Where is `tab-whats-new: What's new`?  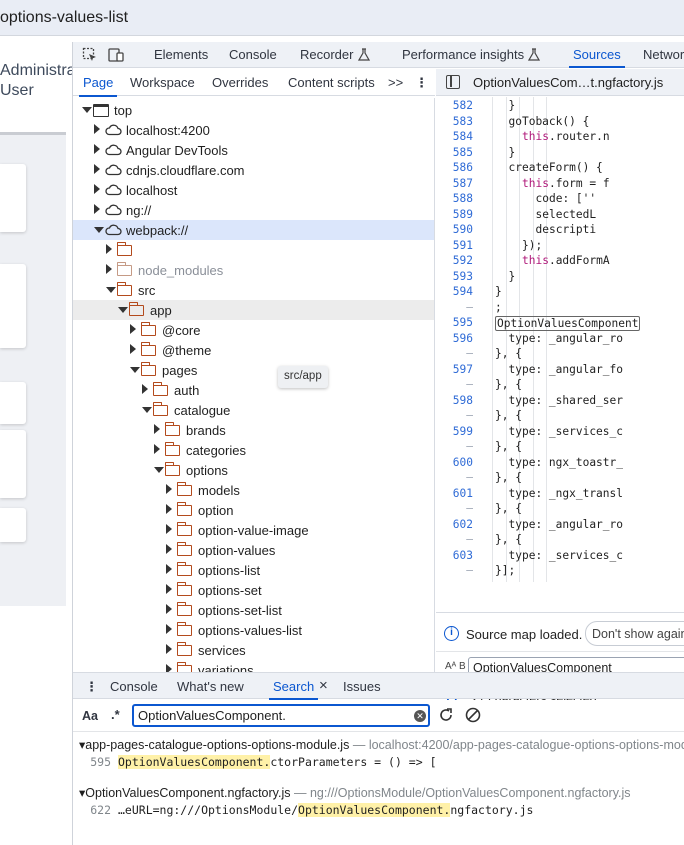 tab-whats-new: What's new is located at coordinates (210, 686).